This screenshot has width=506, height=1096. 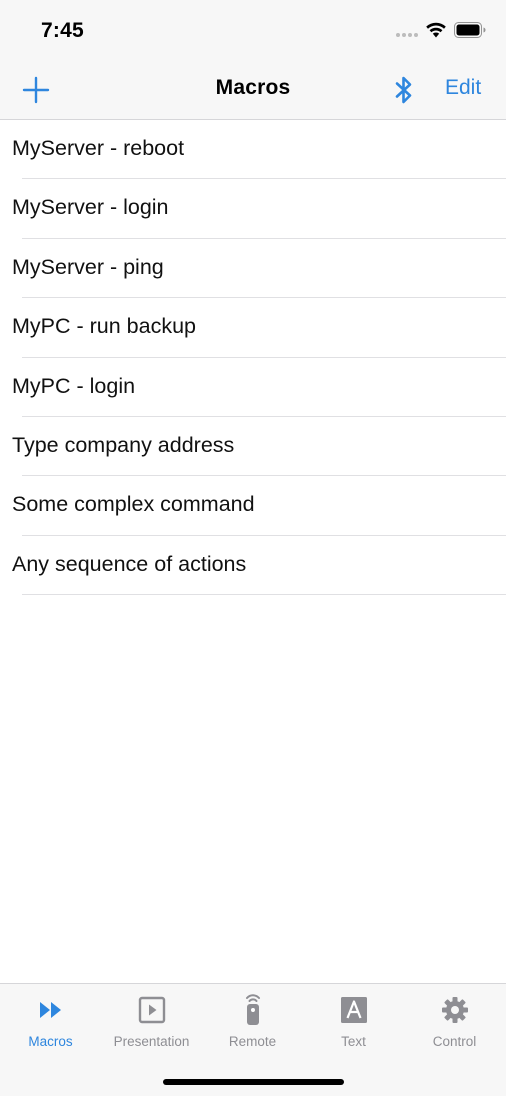 I want to click on play-square-icon, so click(x=151, y=1010).